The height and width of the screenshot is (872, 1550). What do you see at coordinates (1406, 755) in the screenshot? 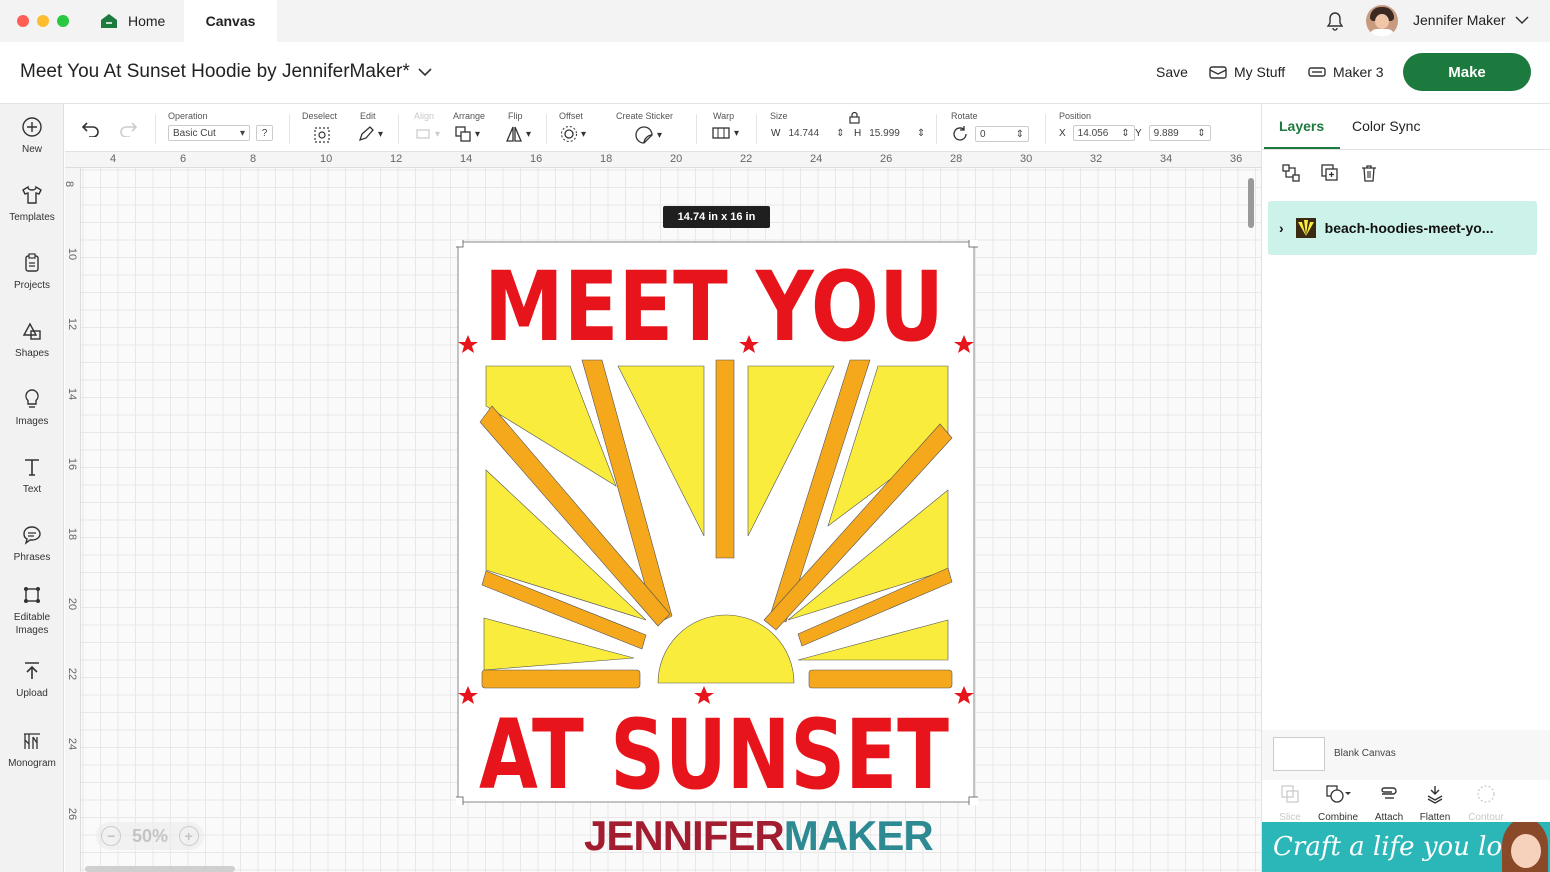
I see `blank-canvas-row: Blank Canvas` at bounding box center [1406, 755].